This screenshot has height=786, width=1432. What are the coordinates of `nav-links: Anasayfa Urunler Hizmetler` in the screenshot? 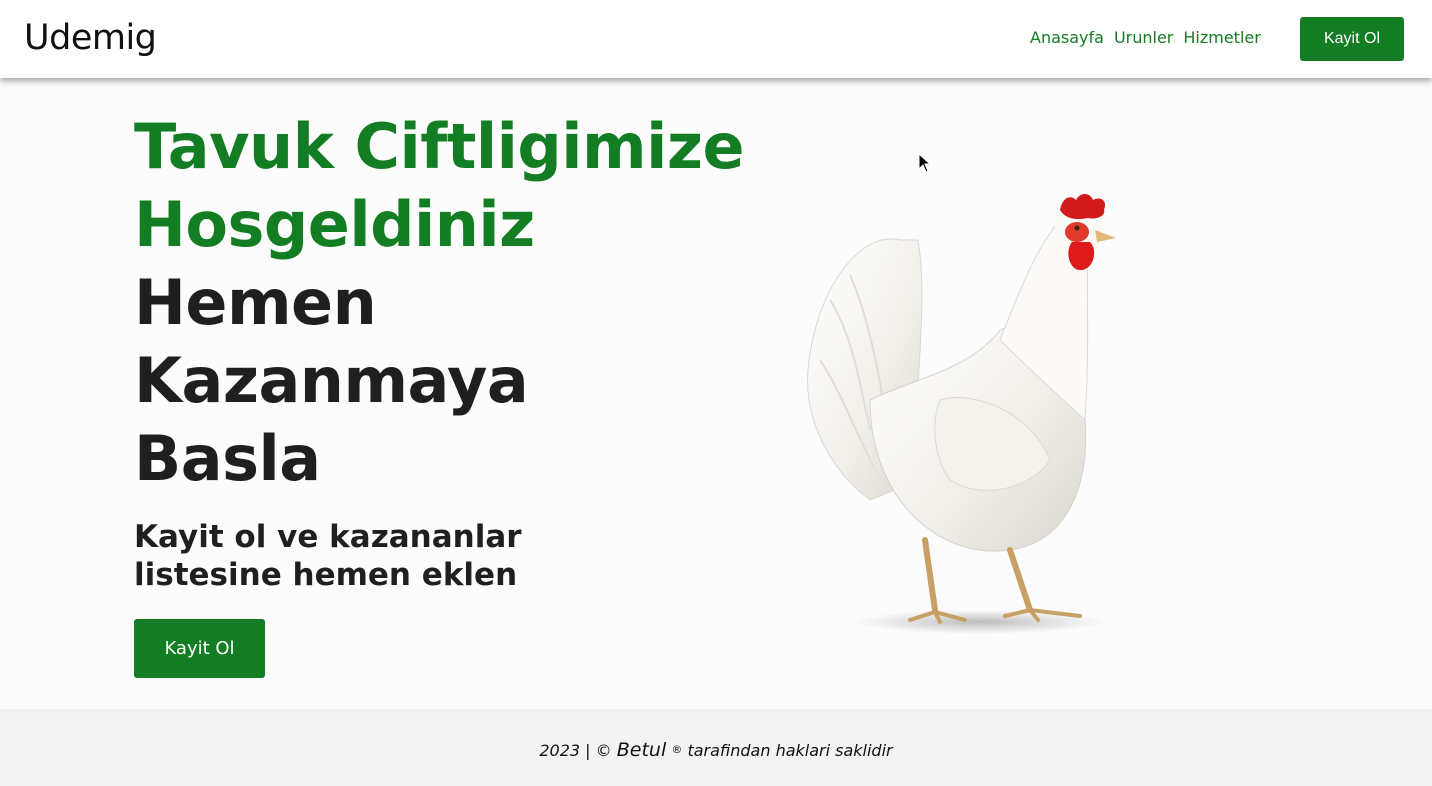 It's located at (1145, 37).